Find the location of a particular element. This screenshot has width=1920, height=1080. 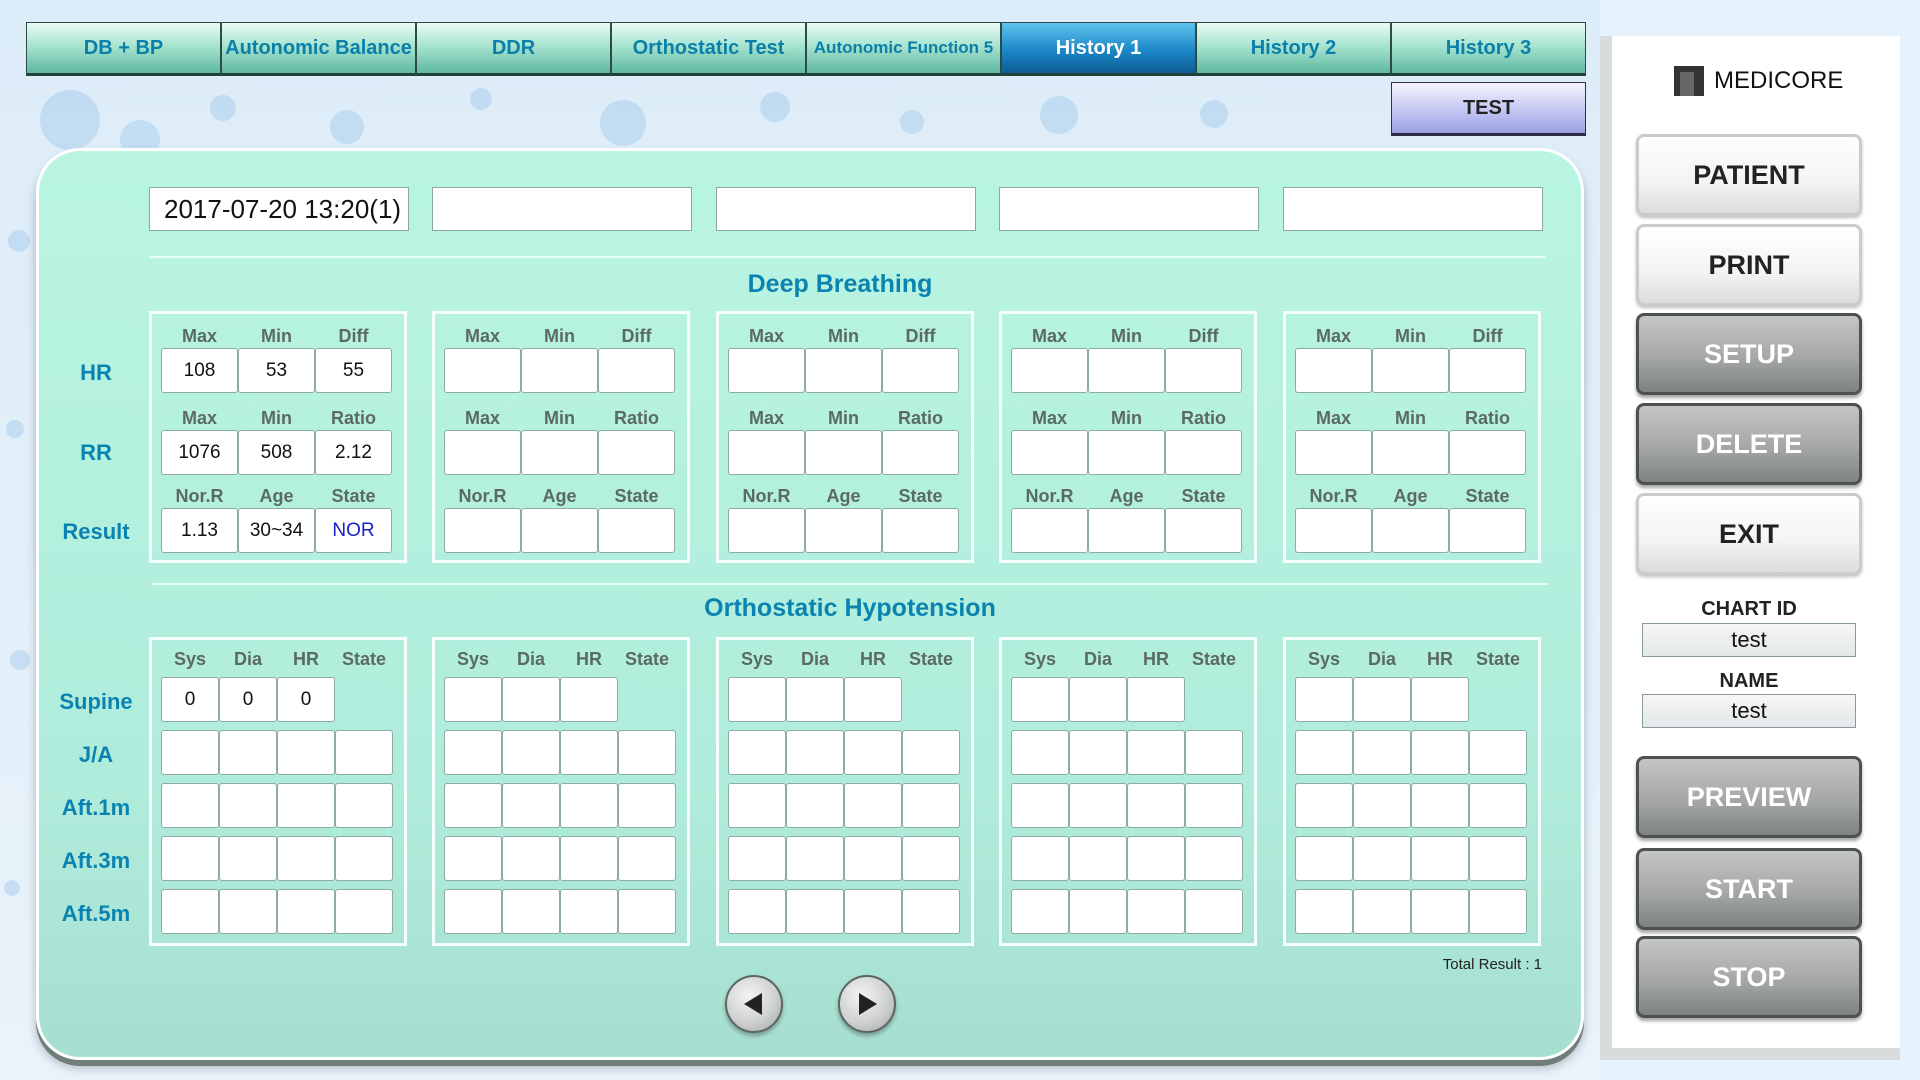

header-state: State is located at coordinates (930, 659).